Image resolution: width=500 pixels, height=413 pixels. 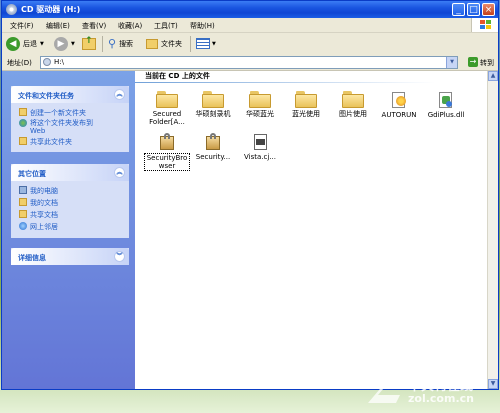 I want to click on place-my-computer: 我的电脑, so click(x=38, y=191).